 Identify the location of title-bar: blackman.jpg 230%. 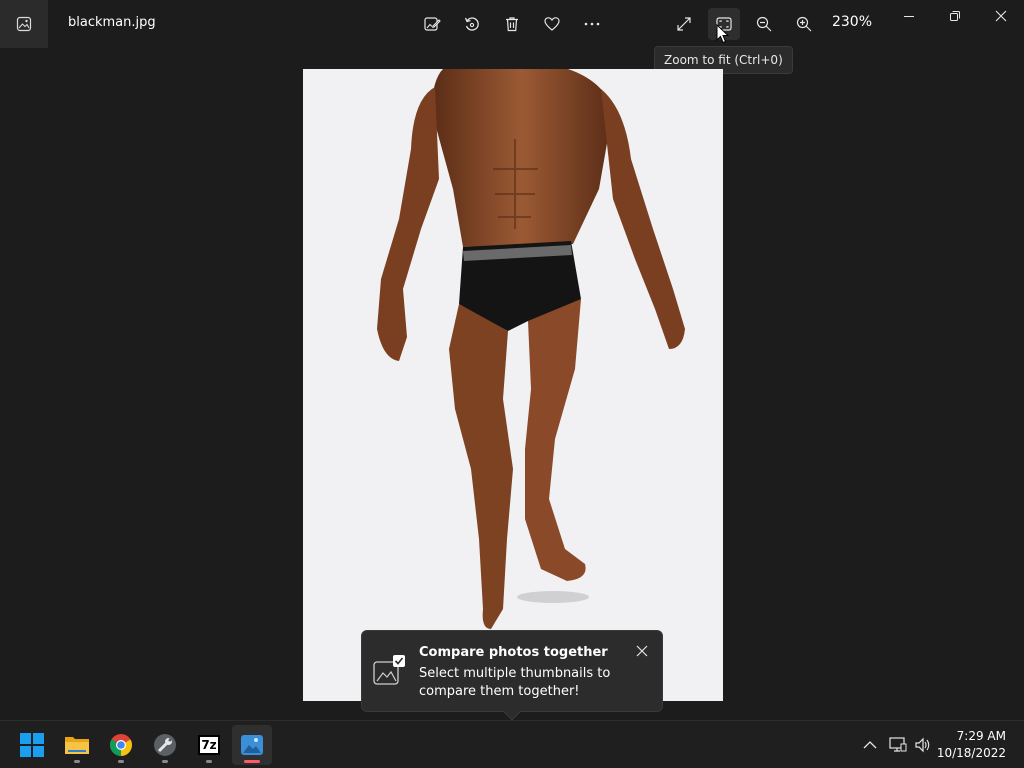
(512, 24).